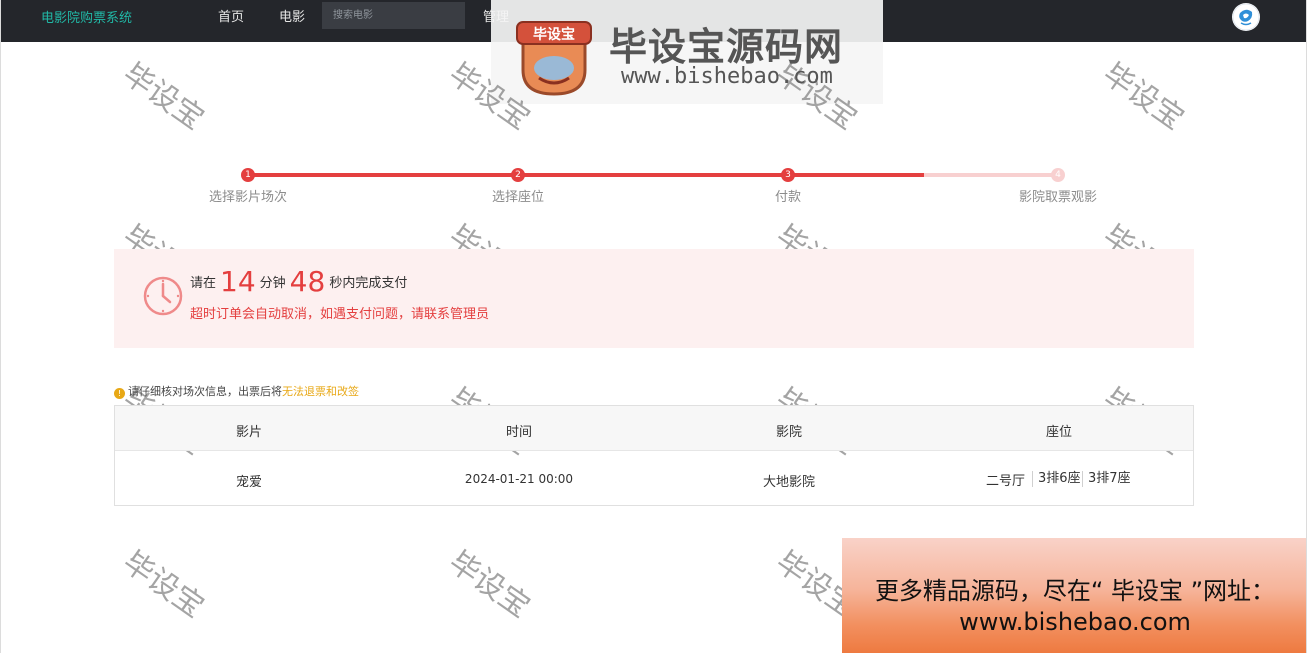 The image size is (1307, 653). Describe the element at coordinates (1056, 479) in the screenshot. I see `seat-tag: 3排6座` at that location.